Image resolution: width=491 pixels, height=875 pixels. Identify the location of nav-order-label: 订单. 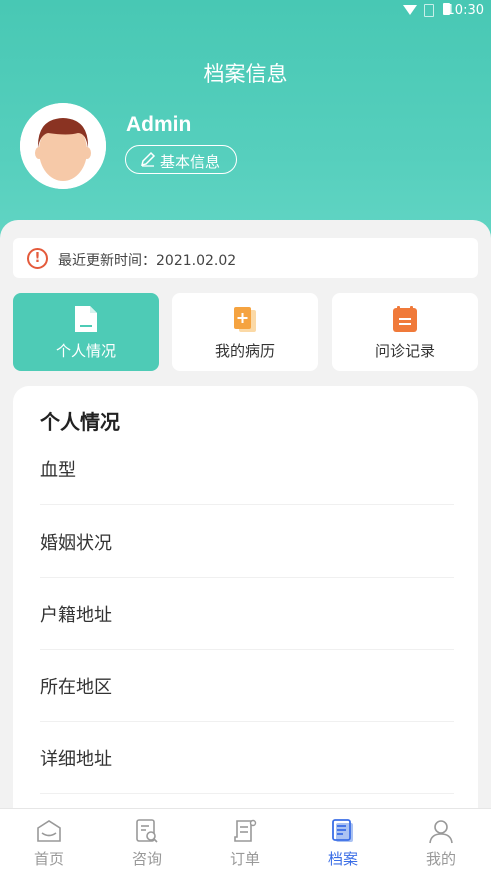
(244, 859).